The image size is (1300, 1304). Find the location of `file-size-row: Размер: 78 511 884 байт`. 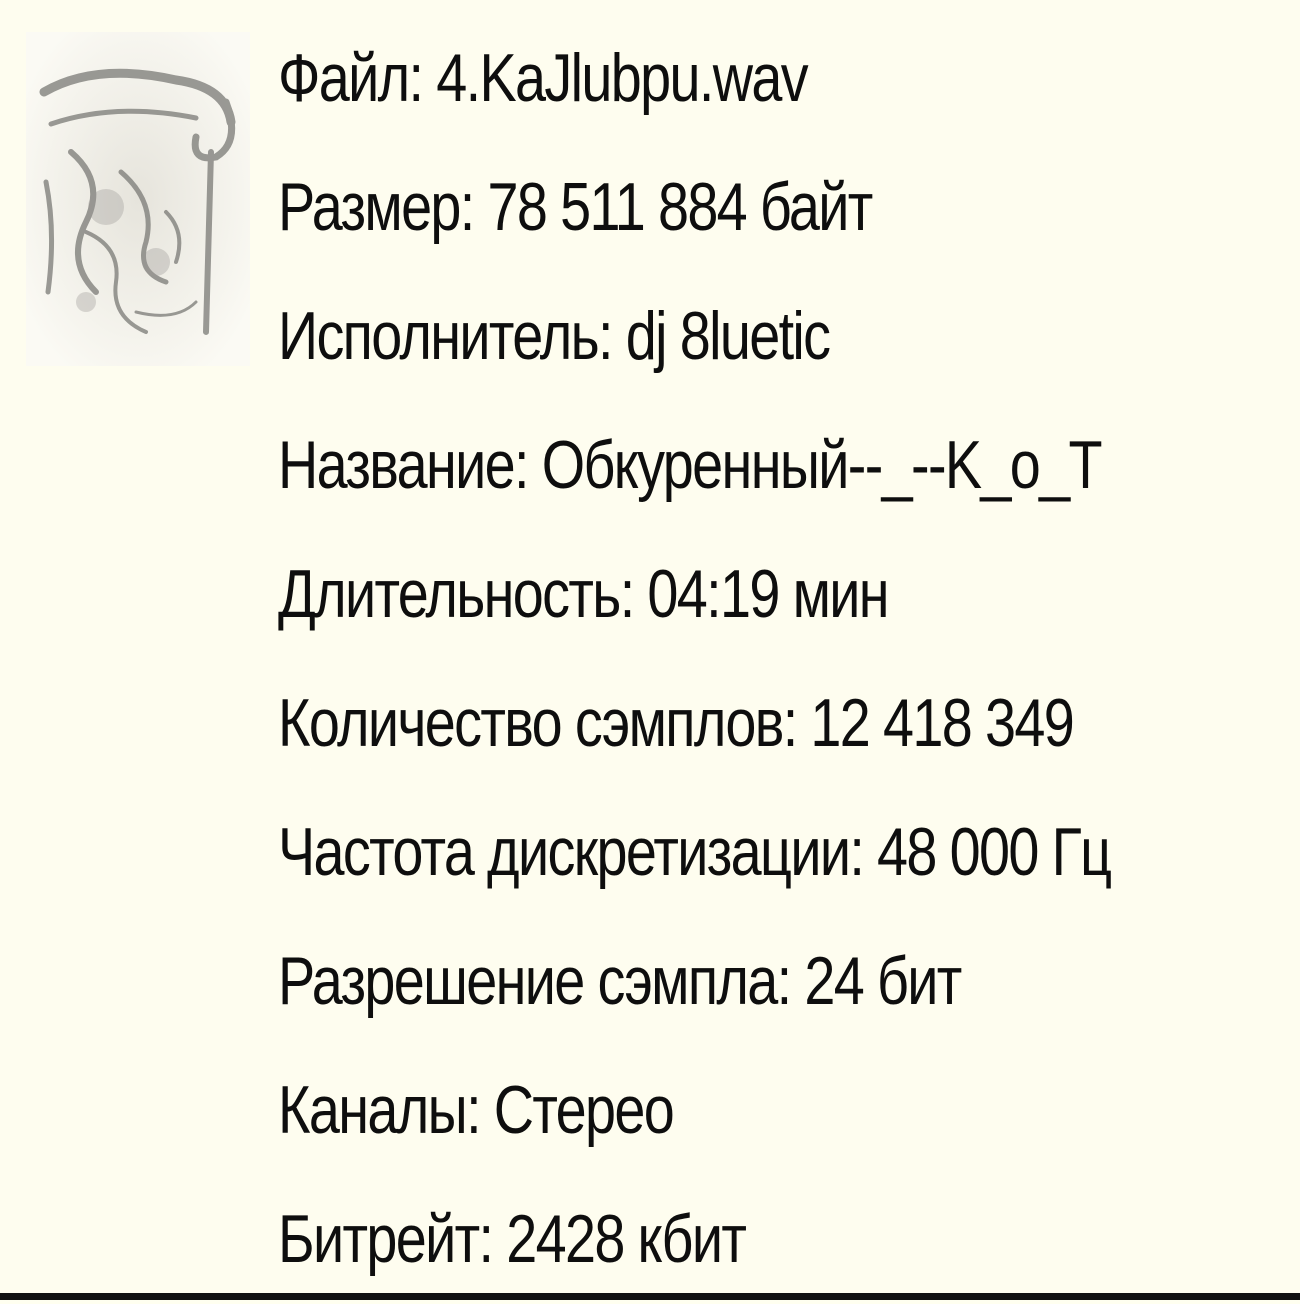

file-size-row: Размер: 78 511 884 байт is located at coordinates (692, 207).